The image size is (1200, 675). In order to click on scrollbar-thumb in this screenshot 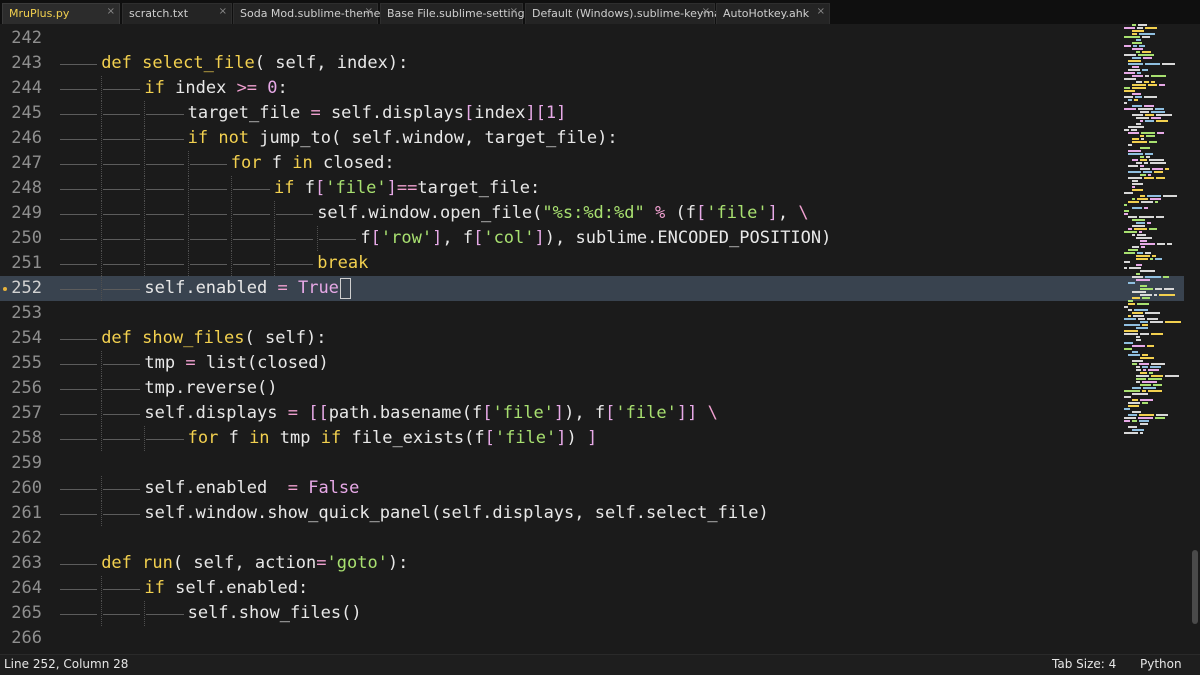, I will do `click(1195, 587)`.